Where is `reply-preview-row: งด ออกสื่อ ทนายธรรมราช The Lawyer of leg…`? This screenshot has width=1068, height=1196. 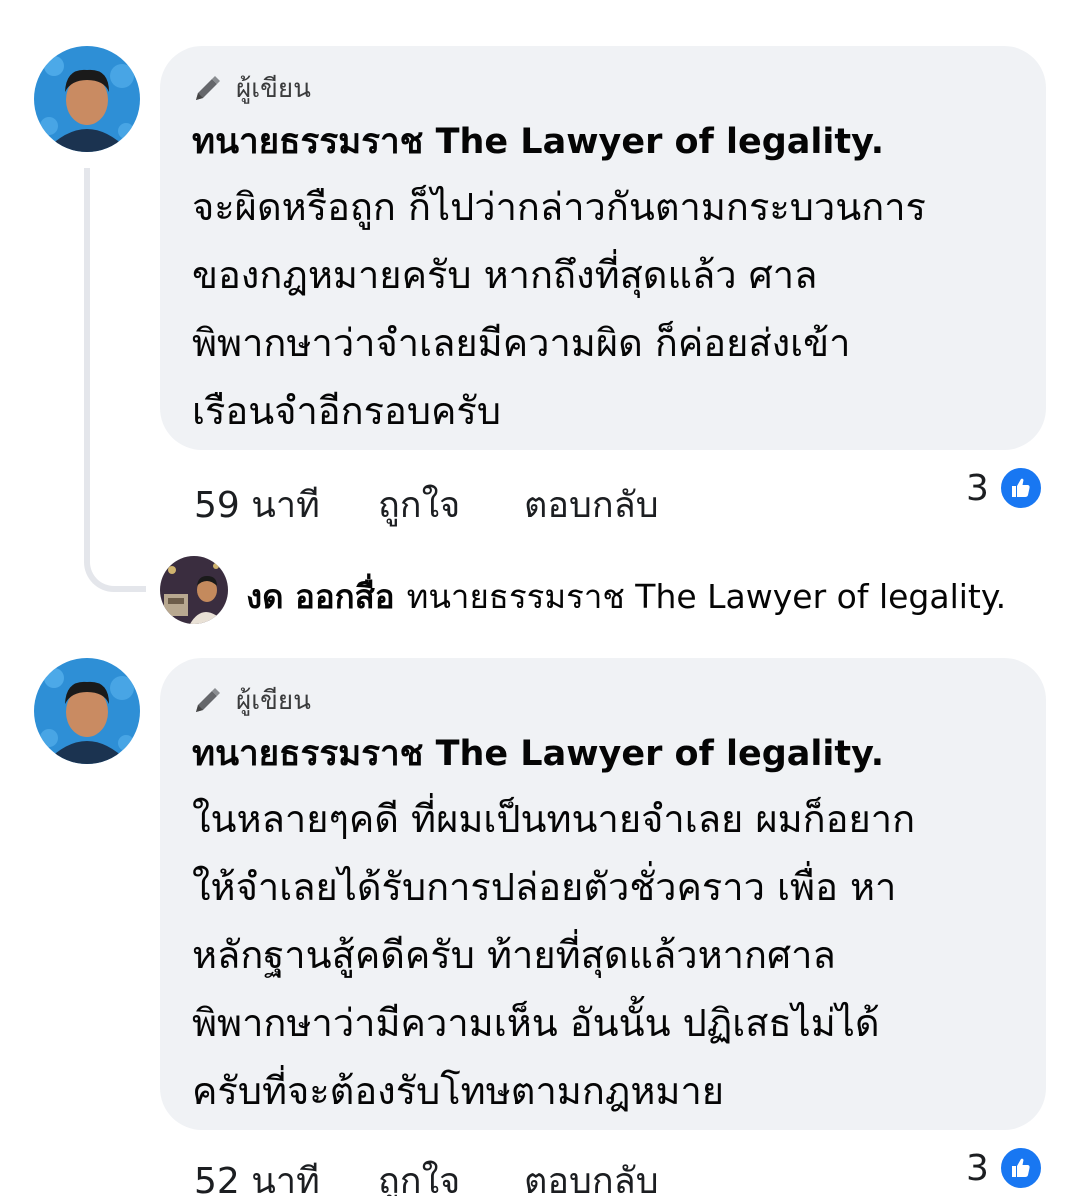
reply-preview-row: งด ออกสื่อ ทนายธรรมราช The Lawyer of leg… is located at coordinates (626, 596).